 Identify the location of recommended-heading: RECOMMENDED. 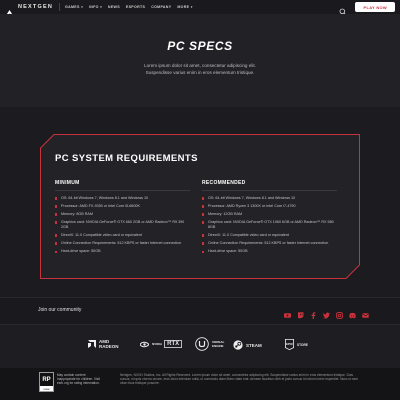
(269, 185).